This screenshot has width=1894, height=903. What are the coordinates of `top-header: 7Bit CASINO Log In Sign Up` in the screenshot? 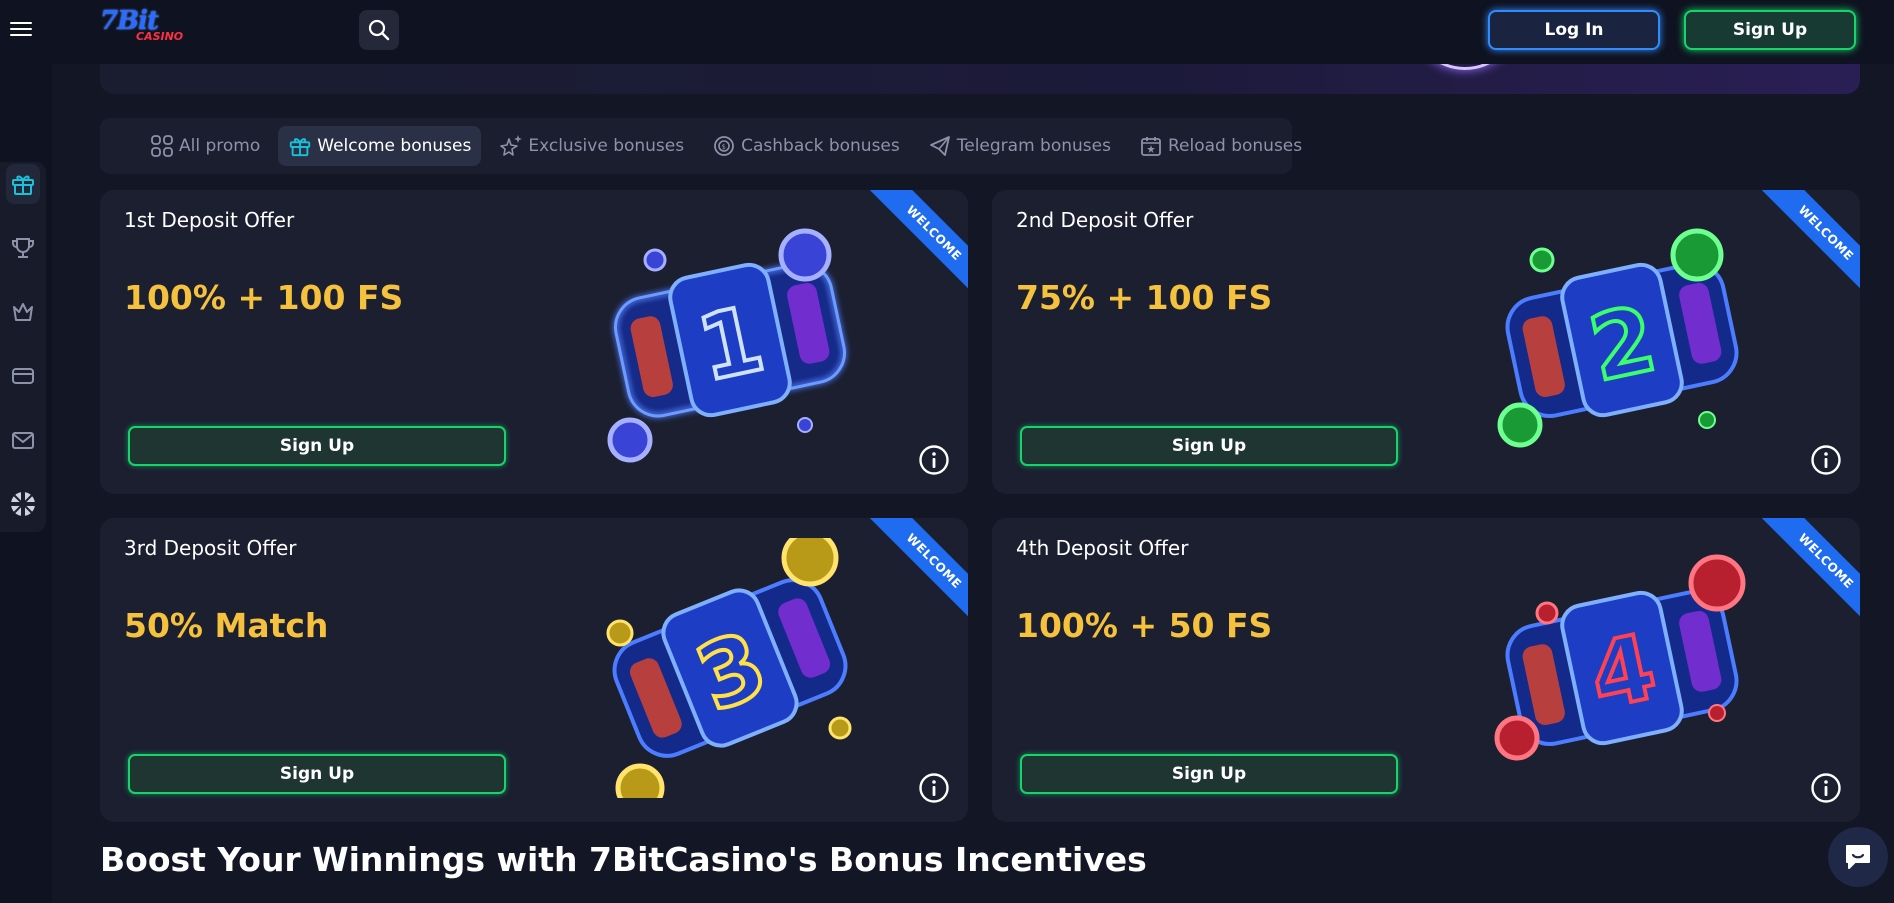 It's located at (947, 32).